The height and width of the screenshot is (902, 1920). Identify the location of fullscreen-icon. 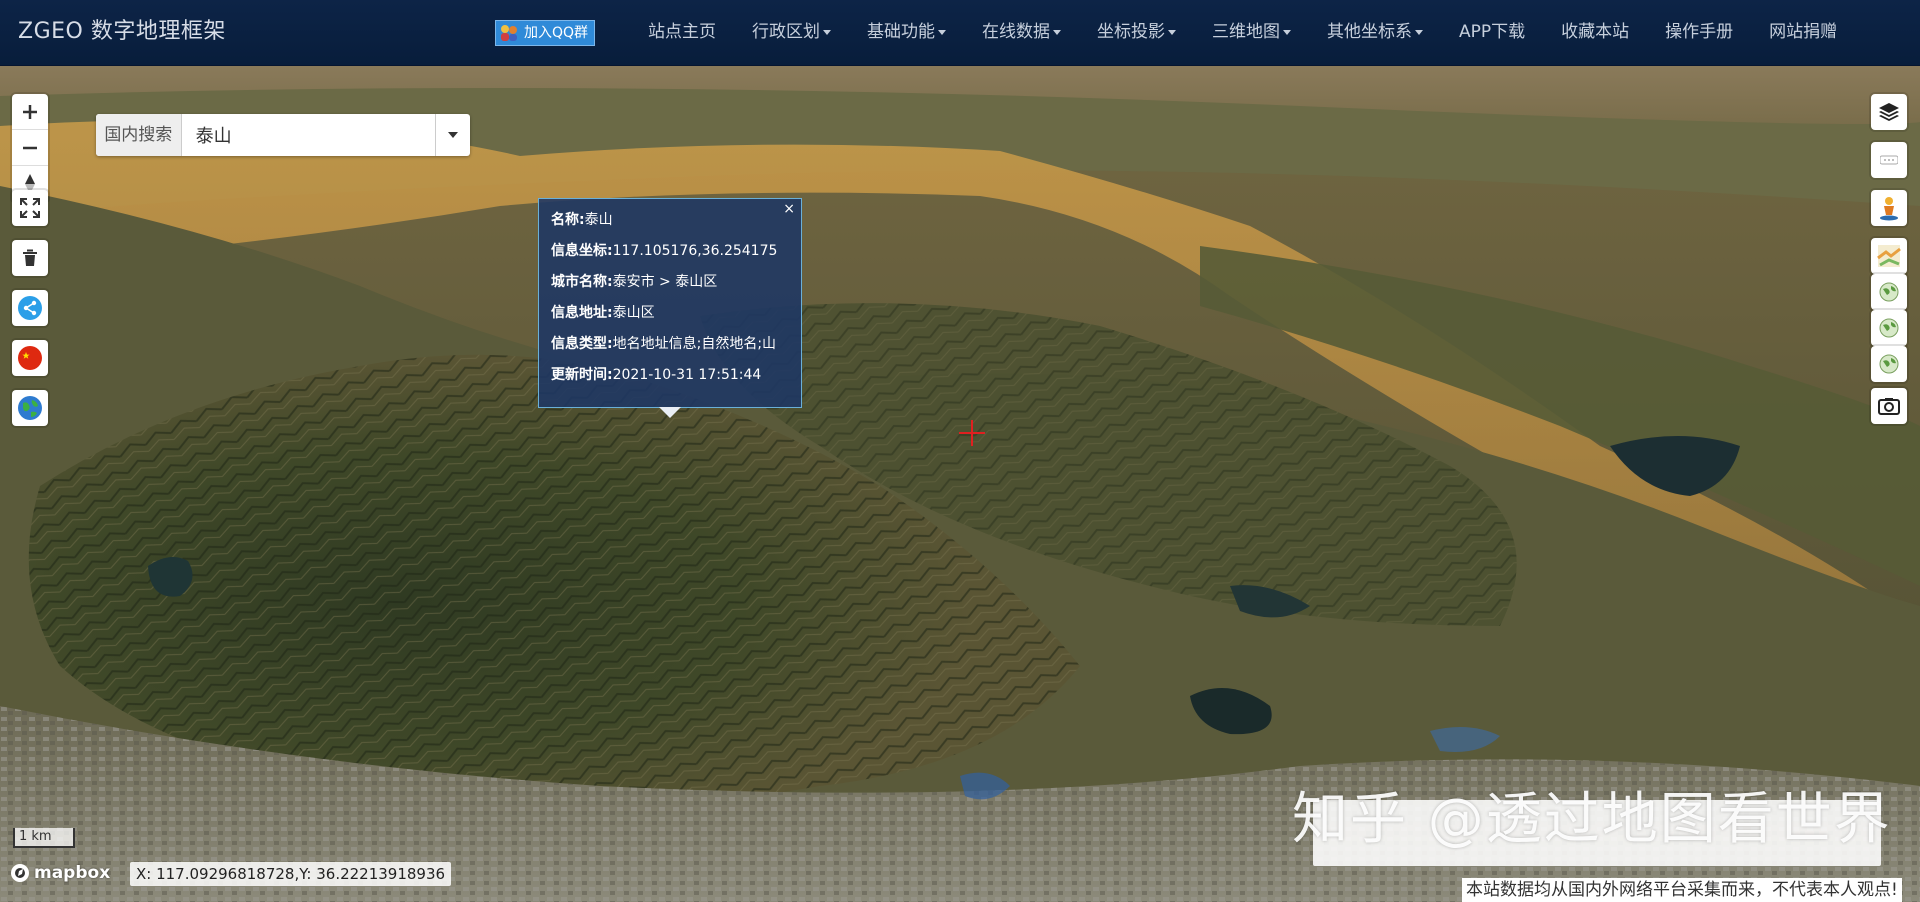
(30, 208).